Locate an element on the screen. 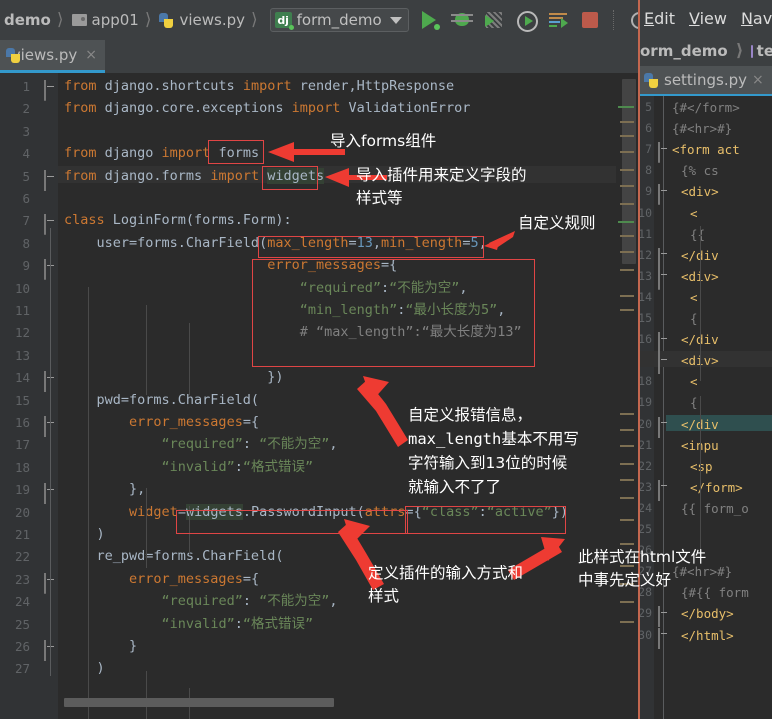 The image size is (772, 719). code-line: </html> is located at coordinates (707, 635).